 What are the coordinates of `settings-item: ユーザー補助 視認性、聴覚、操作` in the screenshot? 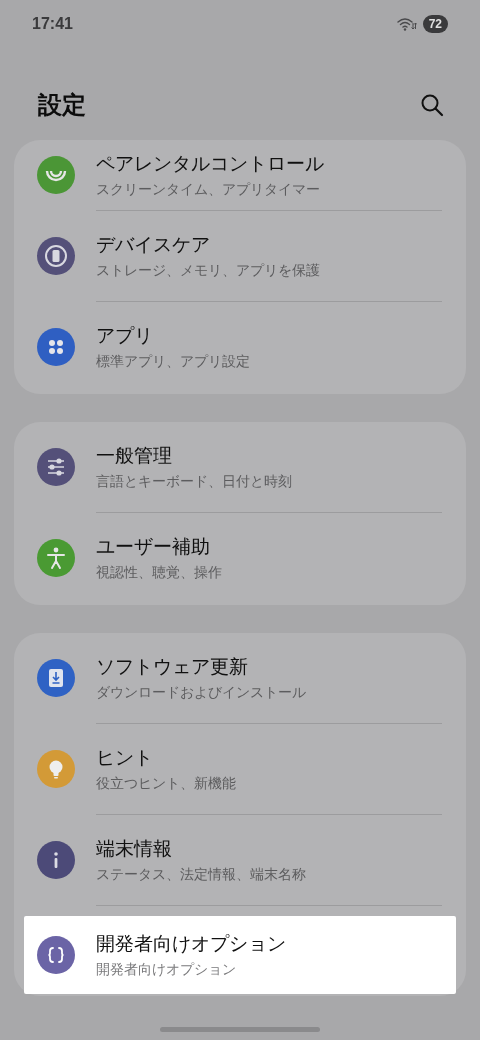 It's located at (240, 558).